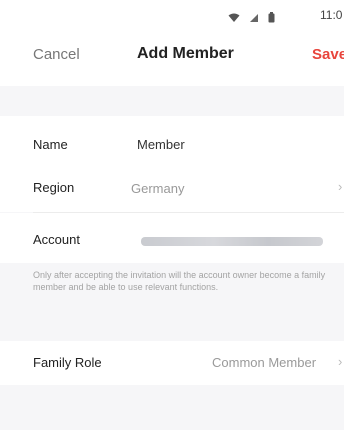 The height and width of the screenshot is (430, 344). I want to click on account-row: Account, so click(172, 238).